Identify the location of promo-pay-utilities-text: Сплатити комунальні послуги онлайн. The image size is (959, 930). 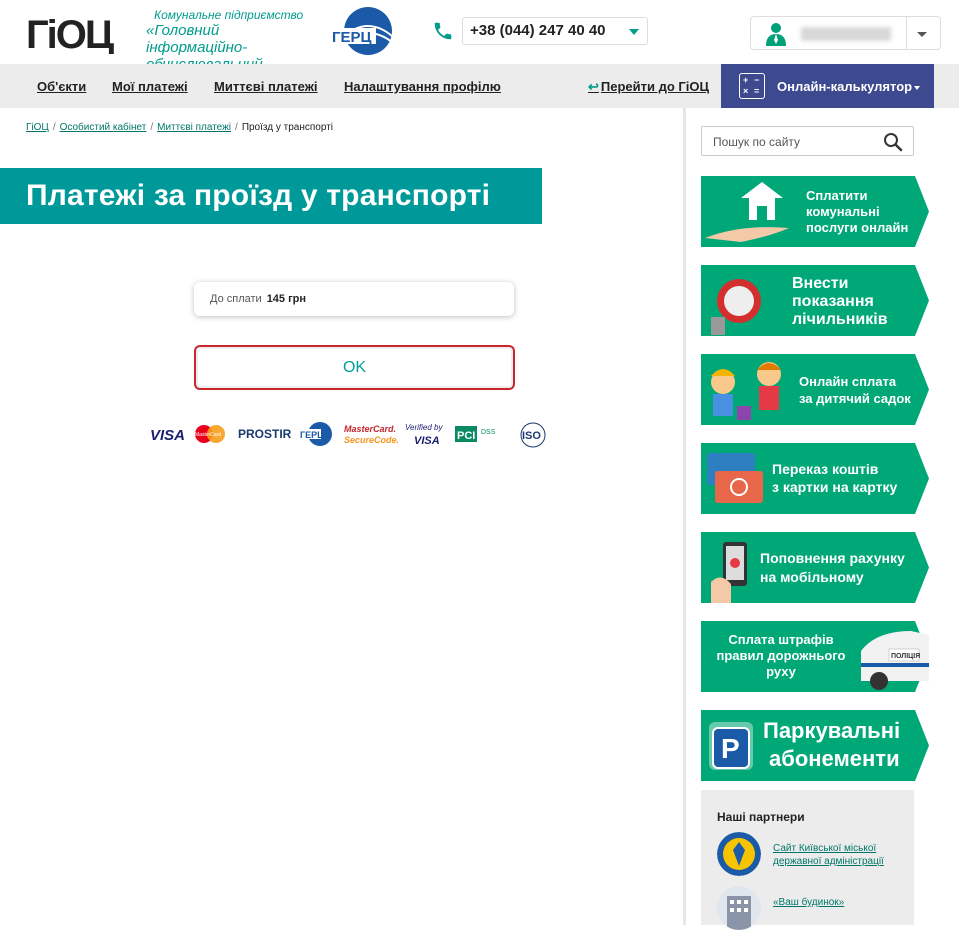
(857, 211).